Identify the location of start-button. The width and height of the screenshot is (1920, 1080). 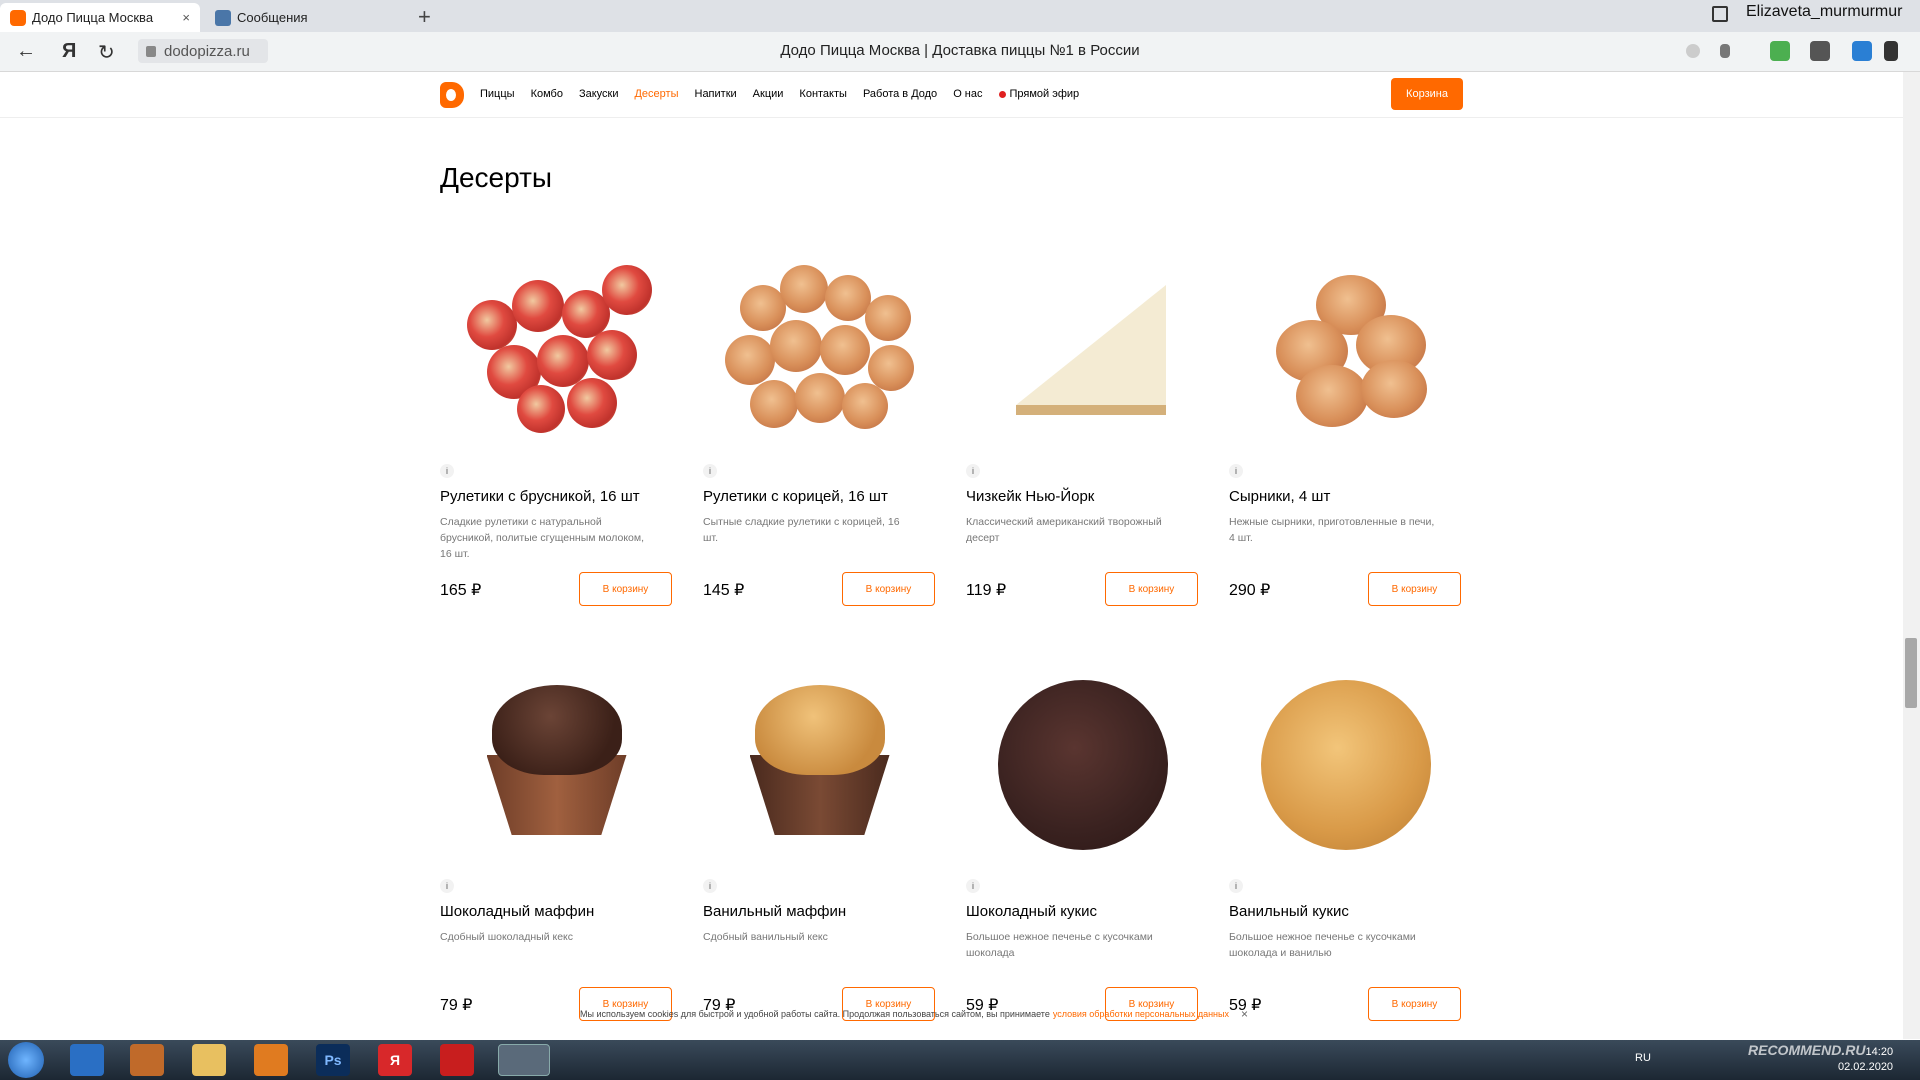
(26, 1060).